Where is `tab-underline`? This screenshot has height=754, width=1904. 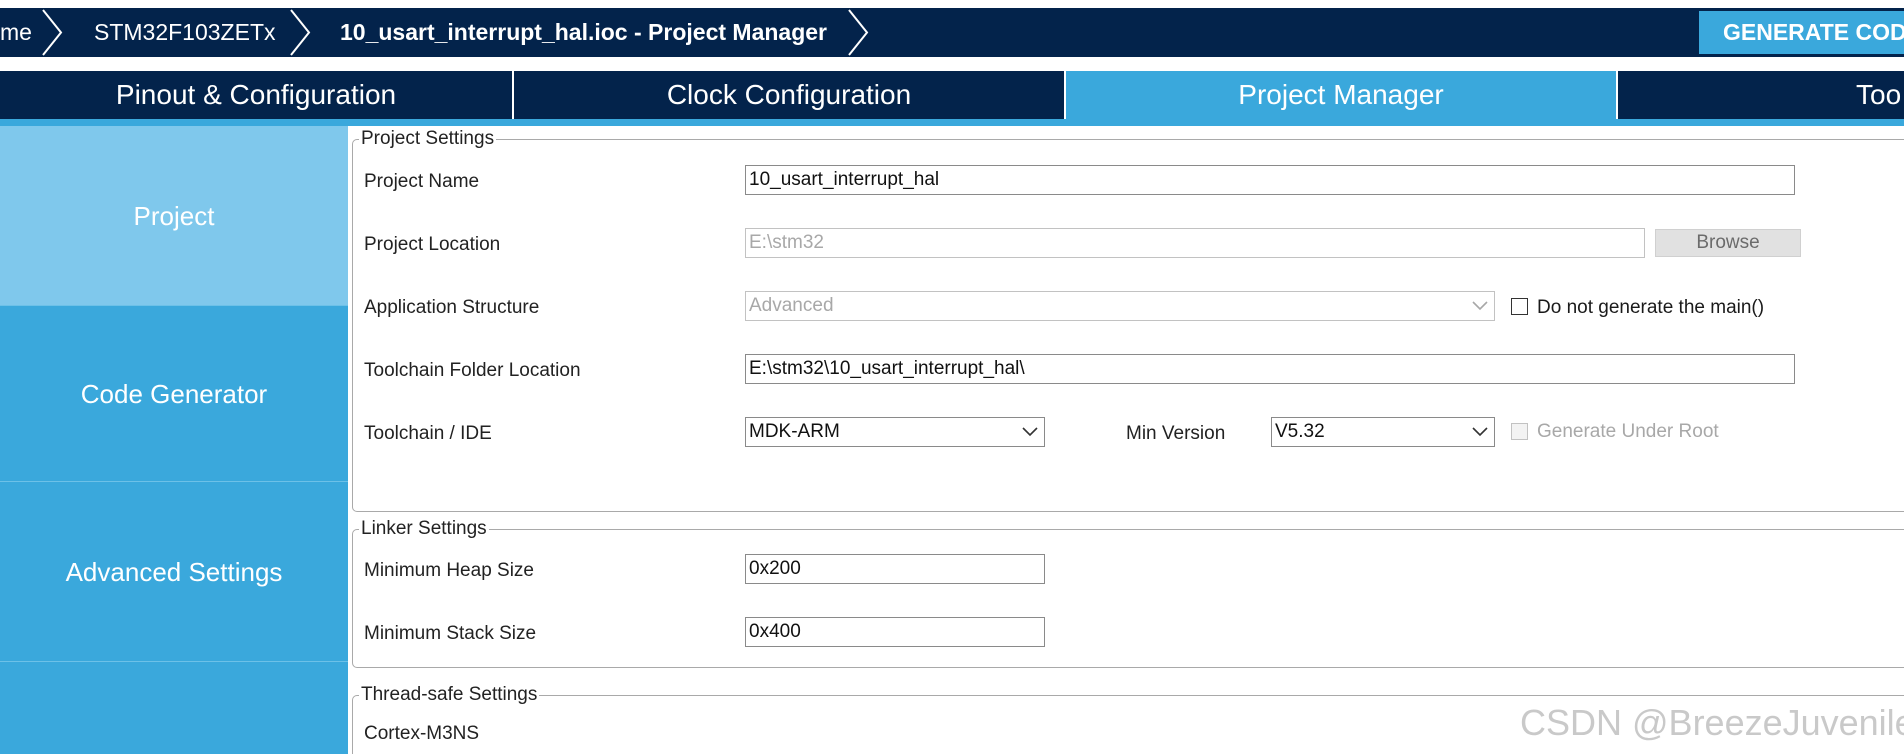
tab-underline is located at coordinates (952, 122).